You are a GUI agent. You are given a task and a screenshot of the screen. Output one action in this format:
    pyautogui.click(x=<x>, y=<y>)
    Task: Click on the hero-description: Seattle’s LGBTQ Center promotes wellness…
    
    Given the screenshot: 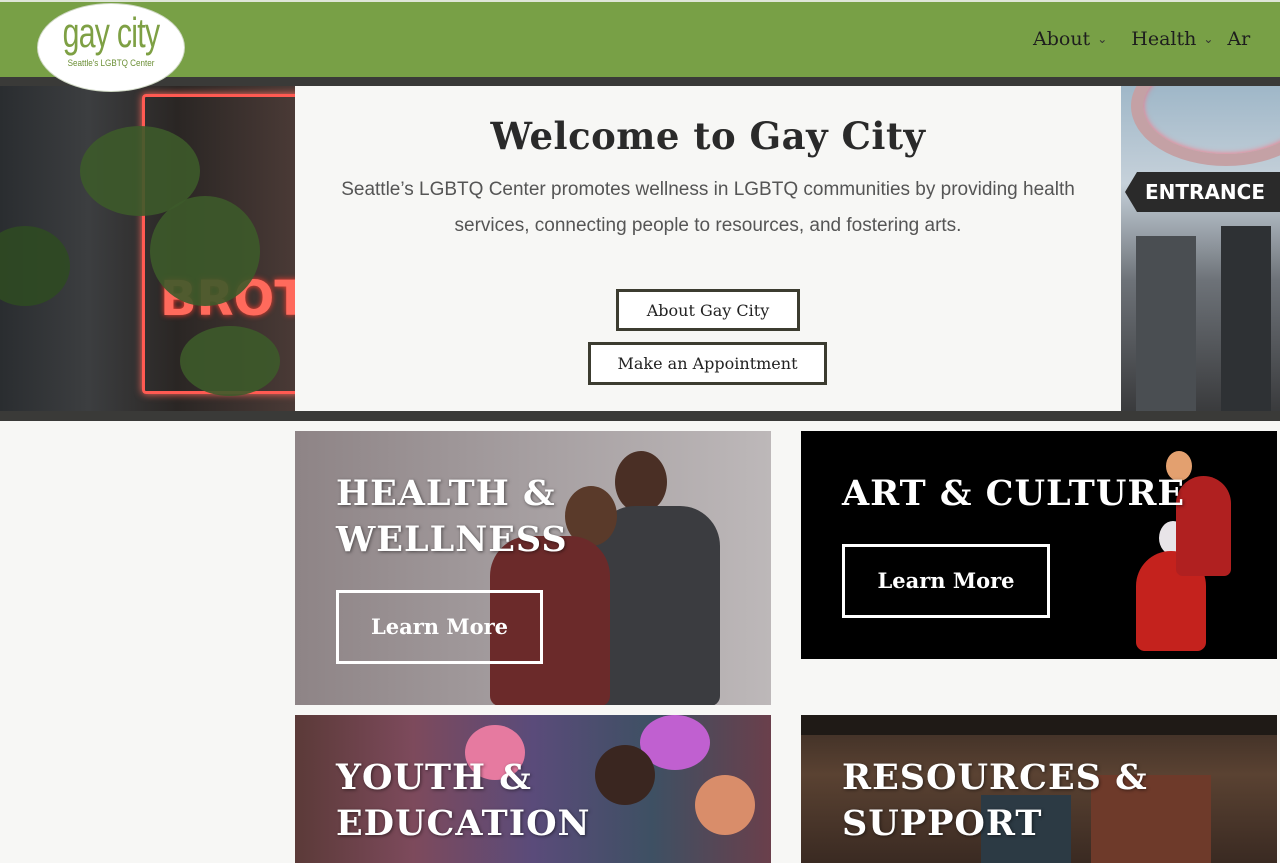 What is the action you would take?
    pyautogui.click(x=708, y=207)
    